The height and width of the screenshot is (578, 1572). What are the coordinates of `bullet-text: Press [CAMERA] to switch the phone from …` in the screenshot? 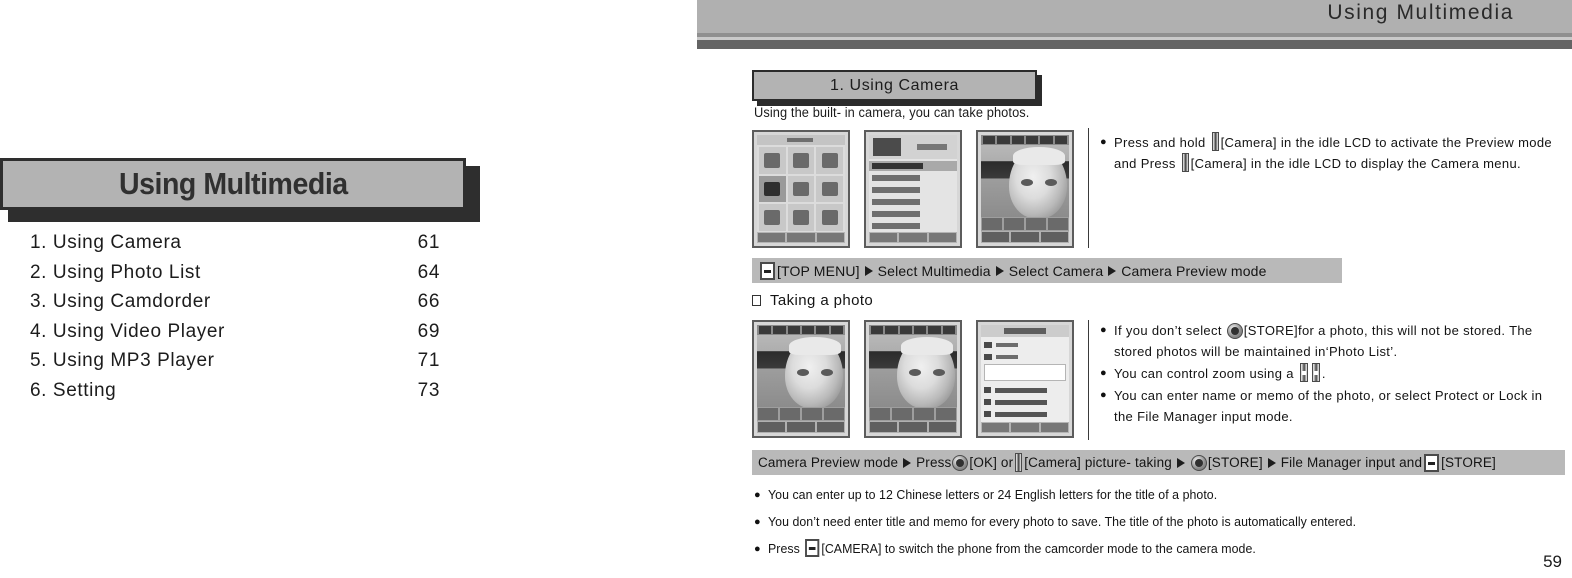 It's located at (1012, 548).